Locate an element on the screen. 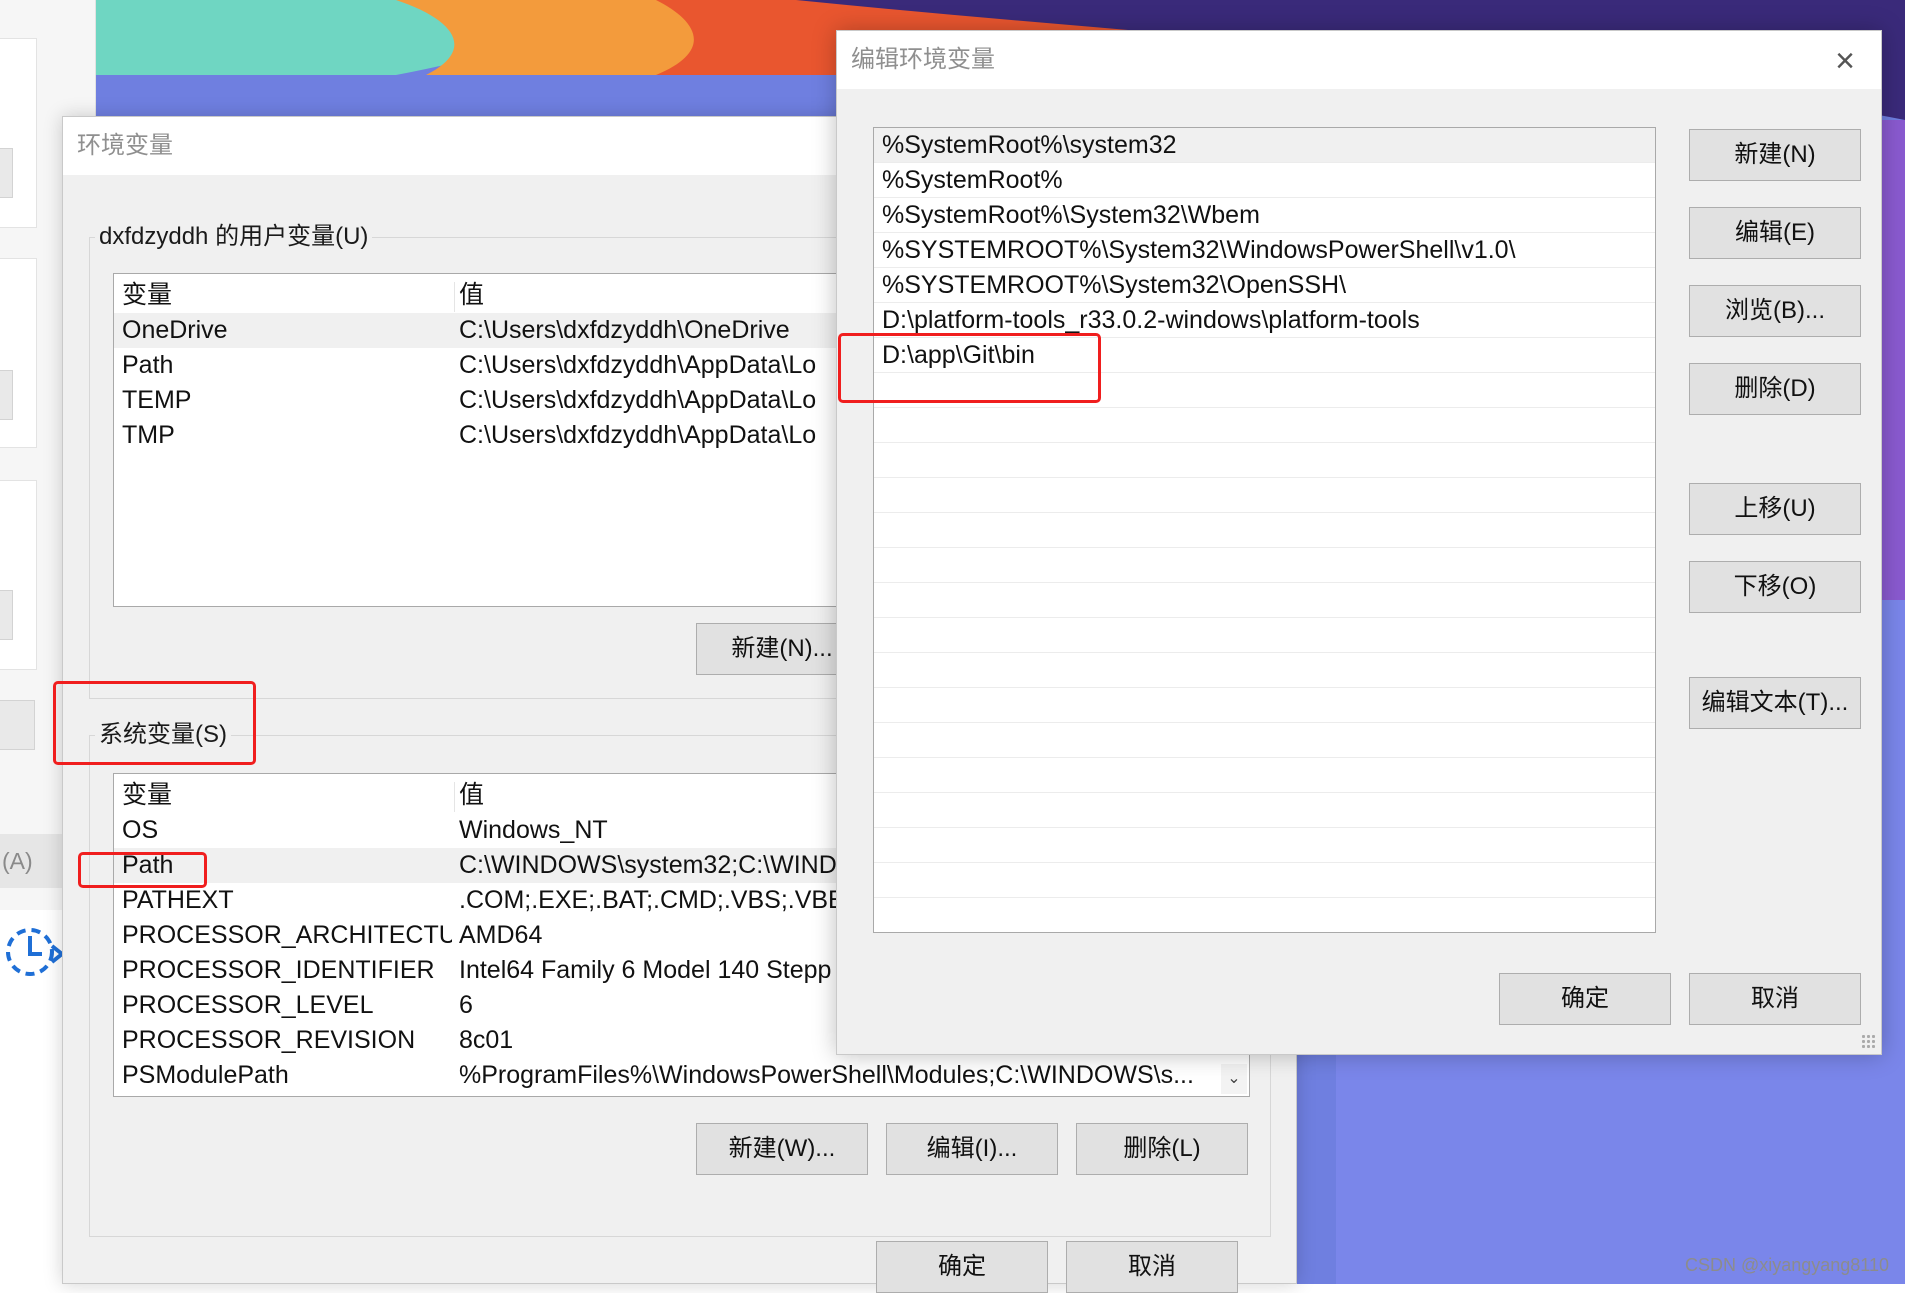  close-icon: × is located at coordinates (1845, 61).